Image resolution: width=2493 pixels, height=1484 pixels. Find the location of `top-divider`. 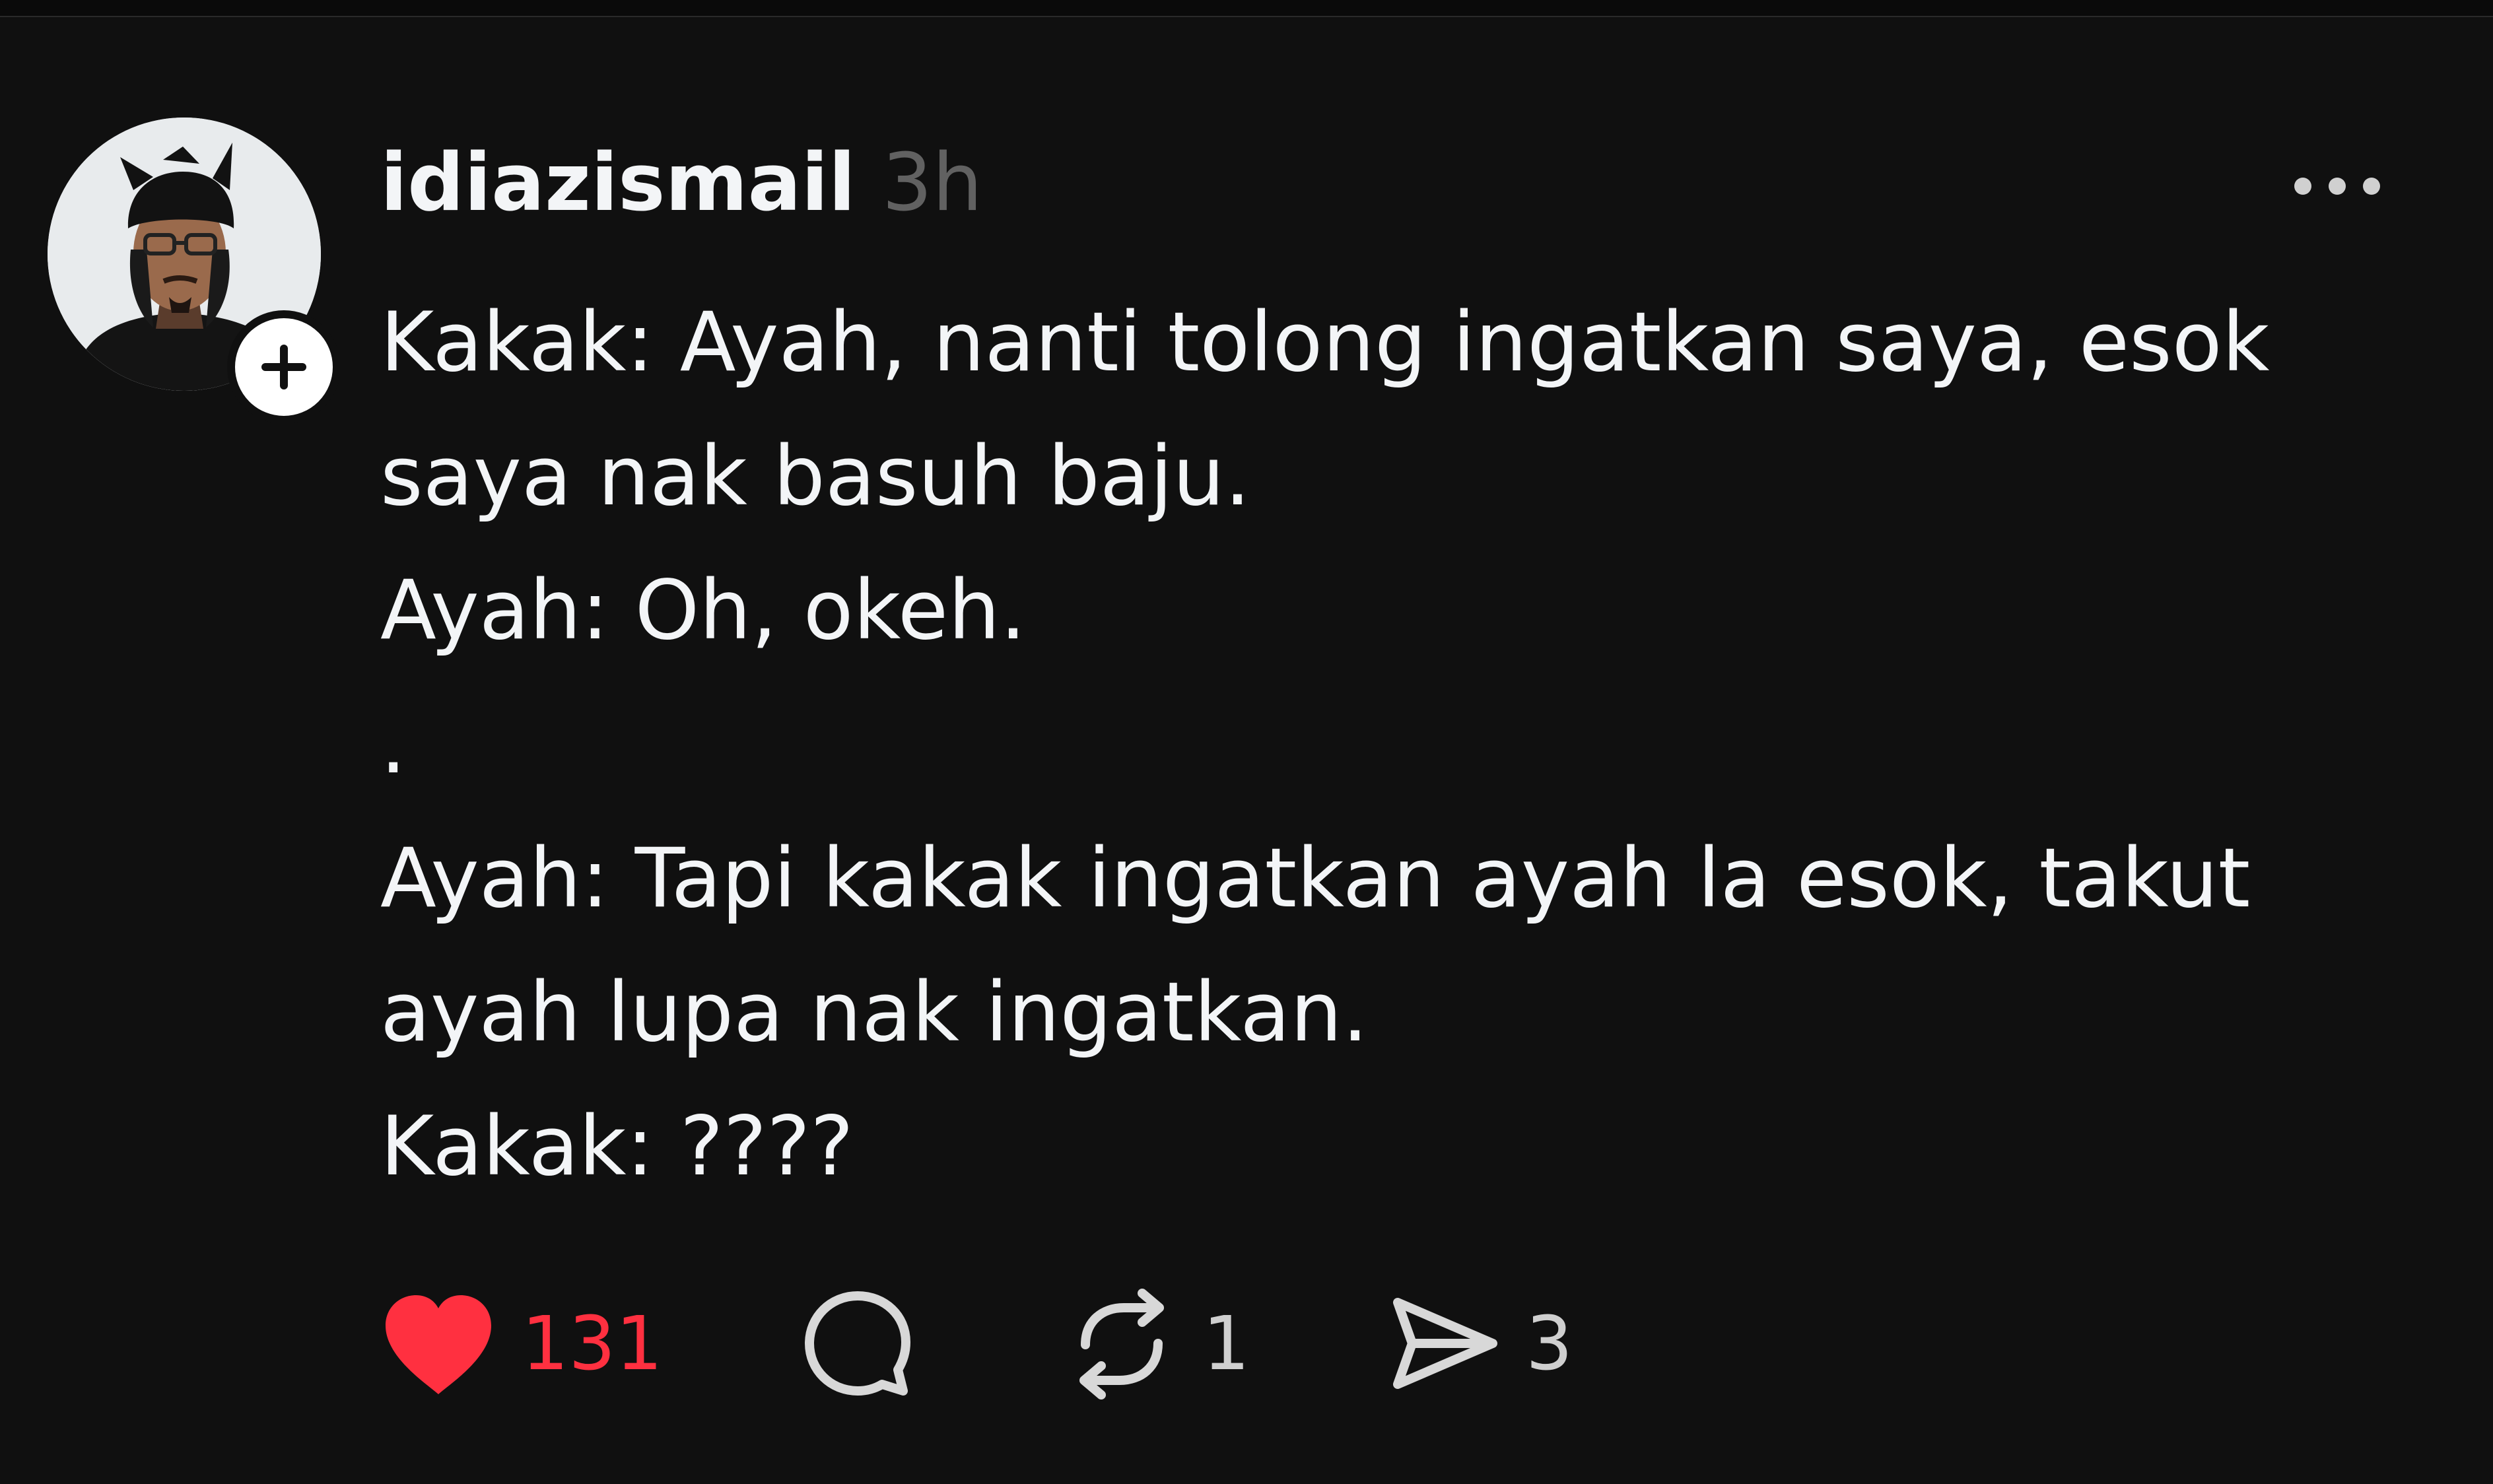

top-divider is located at coordinates (1246, 8).